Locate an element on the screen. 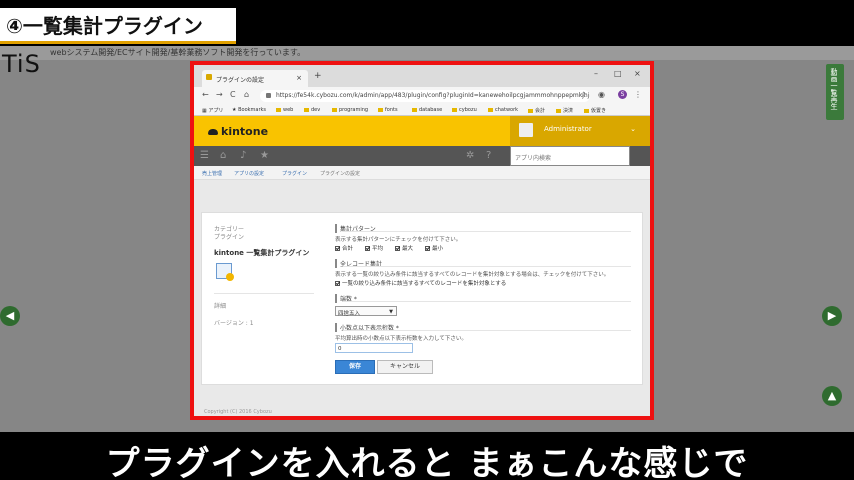 The image size is (854, 480). bookmark-folder: programing is located at coordinates (350, 110).